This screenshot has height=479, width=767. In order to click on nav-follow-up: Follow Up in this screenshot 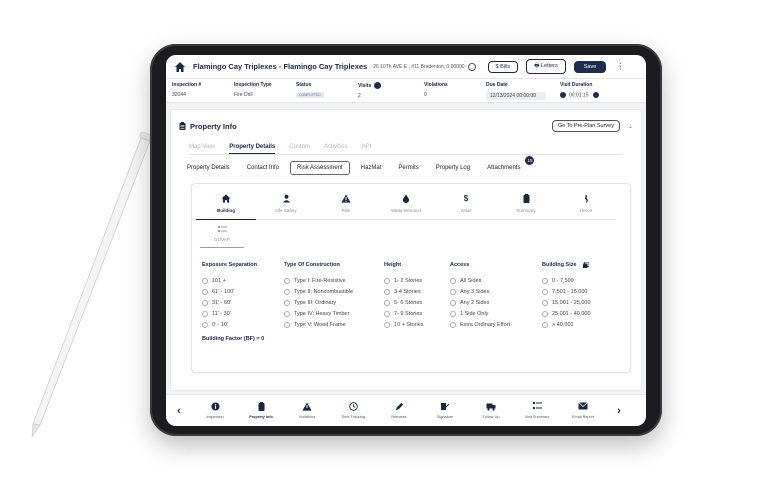, I will do `click(491, 410)`.